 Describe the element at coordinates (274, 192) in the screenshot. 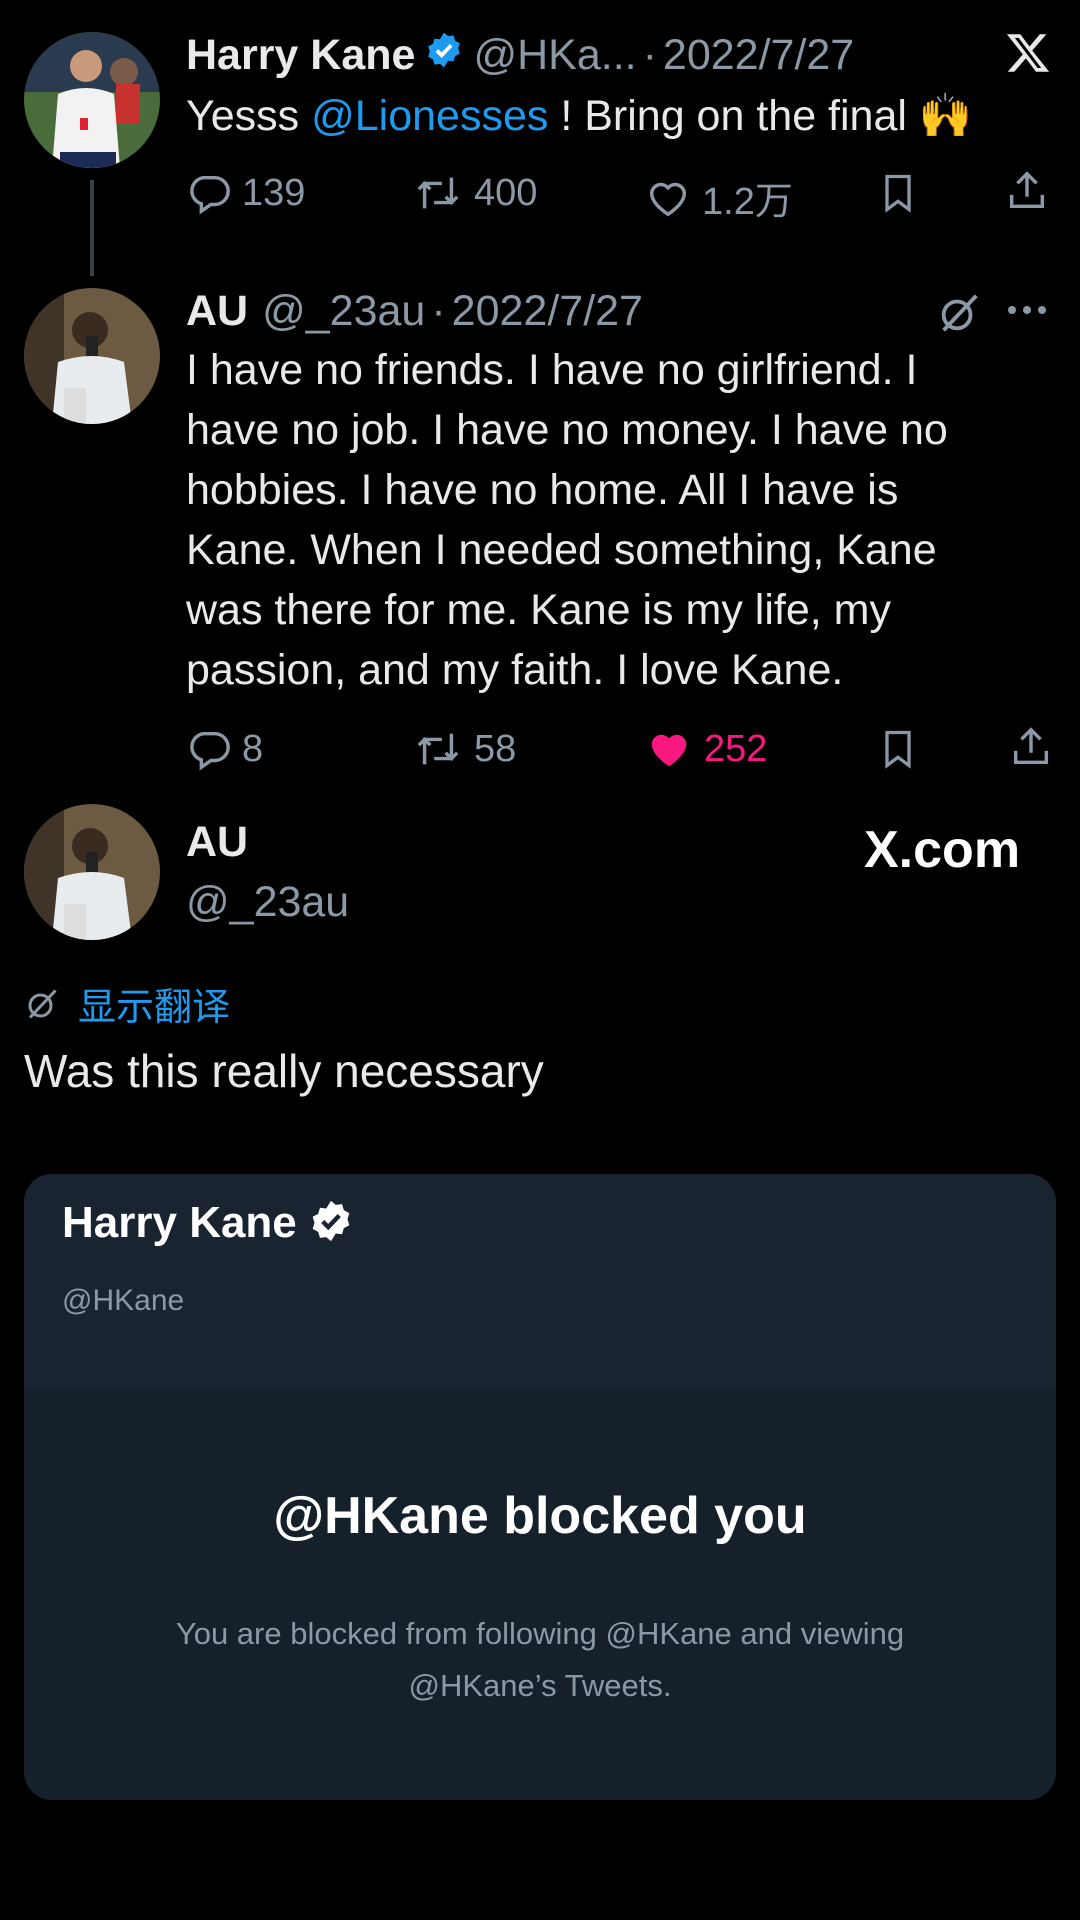

I see `reply-count: 139` at that location.